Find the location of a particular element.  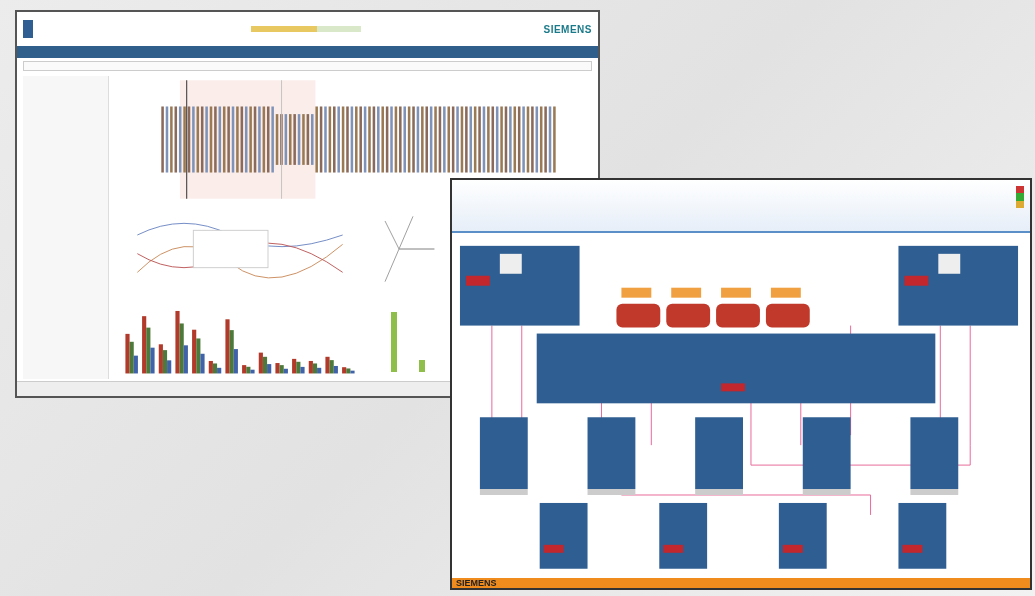

cursor-line is located at coordinates (187, 139).